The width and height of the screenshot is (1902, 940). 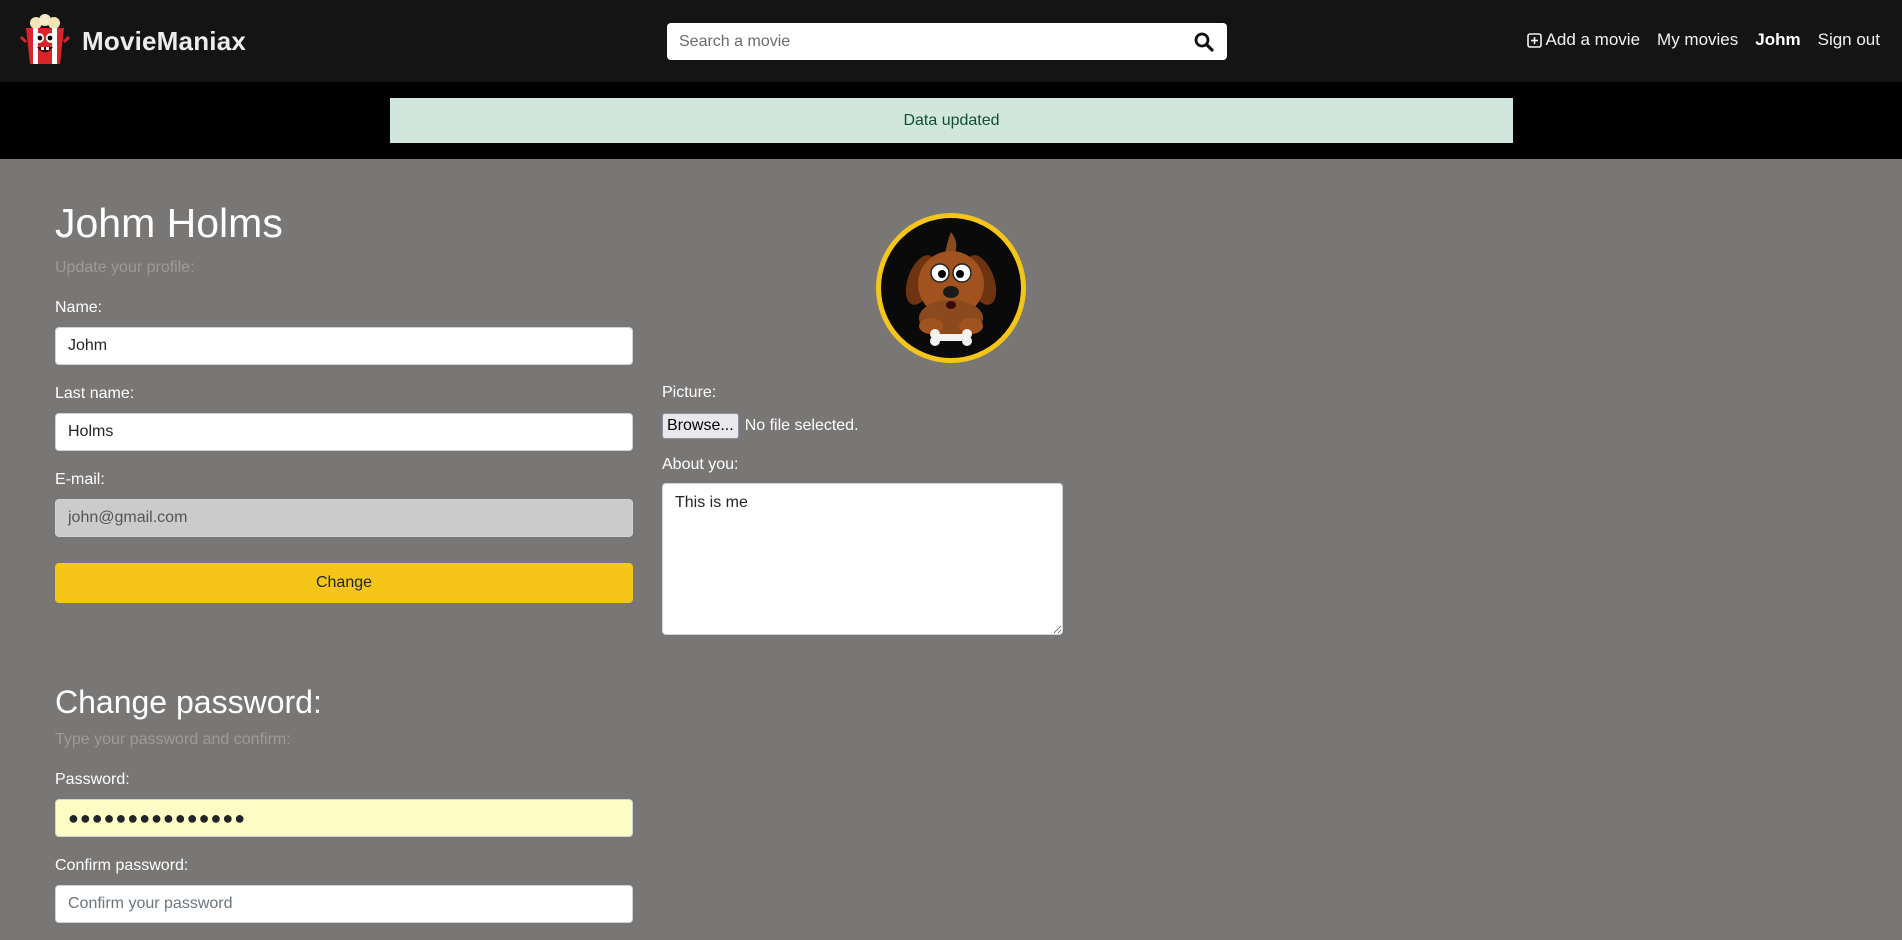 What do you see at coordinates (188, 702) in the screenshot?
I see `password-section-title: Change password:` at bounding box center [188, 702].